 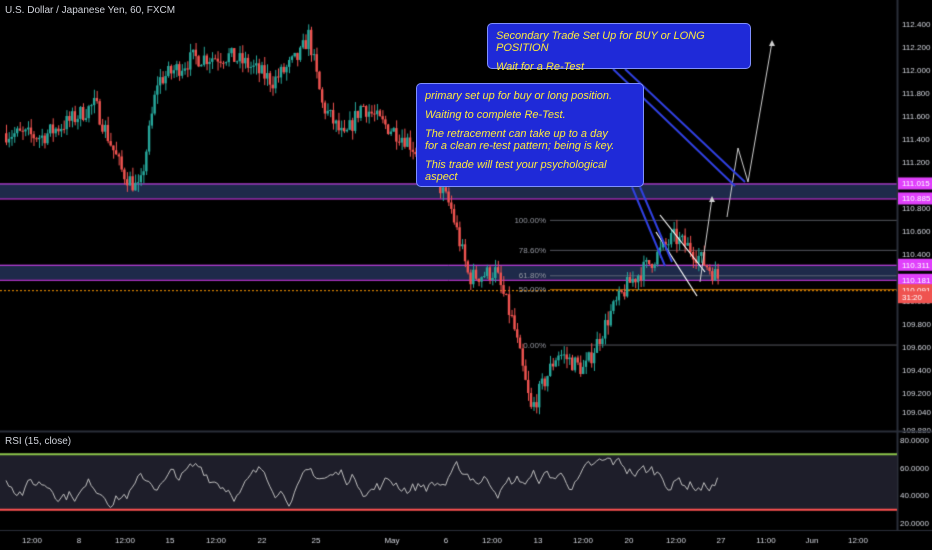 What do you see at coordinates (540, 67) in the screenshot?
I see `secondary-callout-line-2: Wait for a Re-Test` at bounding box center [540, 67].